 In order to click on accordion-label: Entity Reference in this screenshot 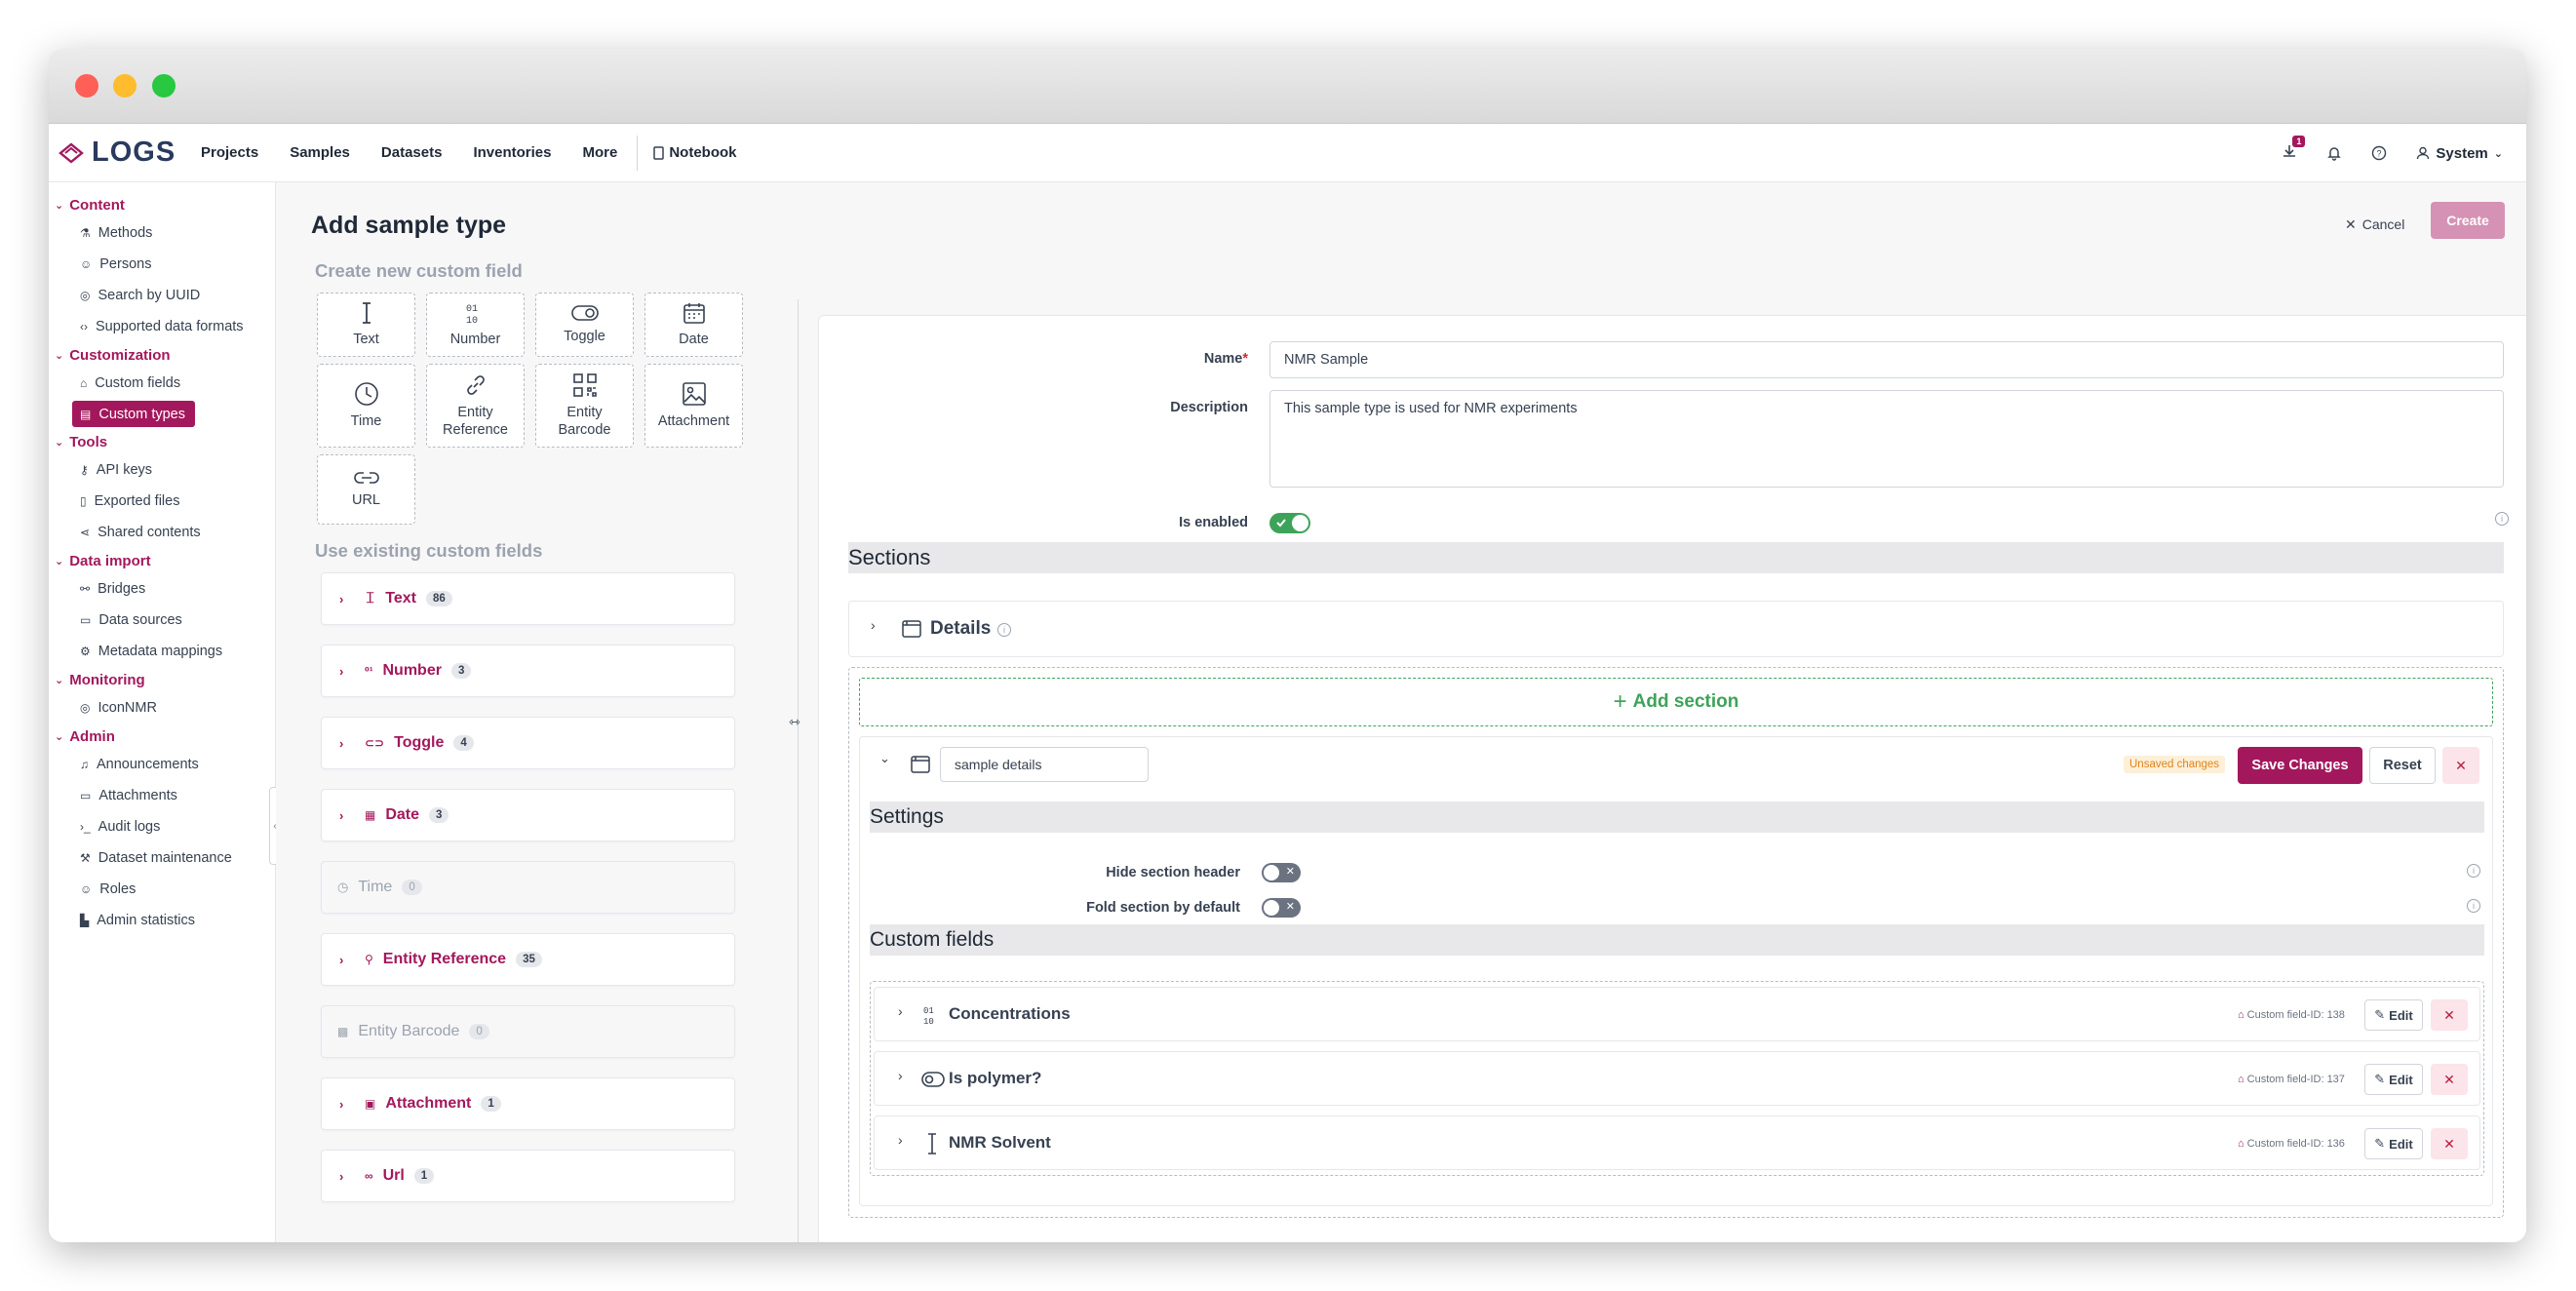, I will do `click(444, 959)`.